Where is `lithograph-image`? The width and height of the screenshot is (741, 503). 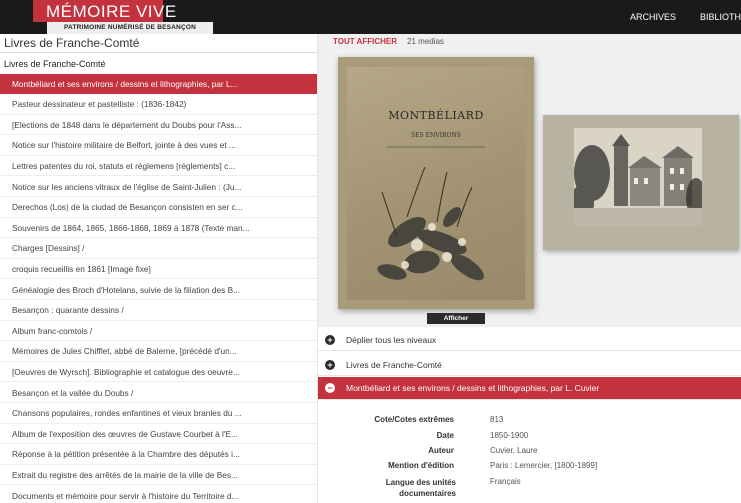 lithograph-image is located at coordinates (638, 177).